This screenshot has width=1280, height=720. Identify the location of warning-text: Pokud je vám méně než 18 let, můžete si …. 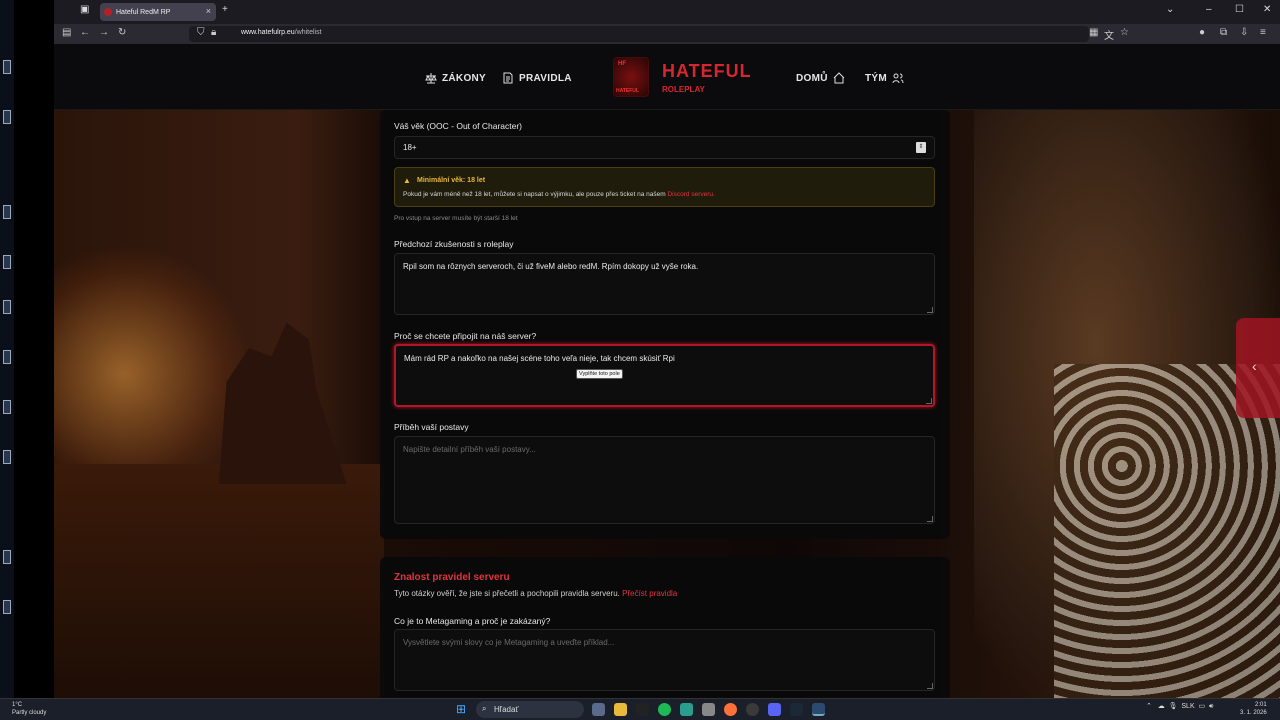
(559, 194).